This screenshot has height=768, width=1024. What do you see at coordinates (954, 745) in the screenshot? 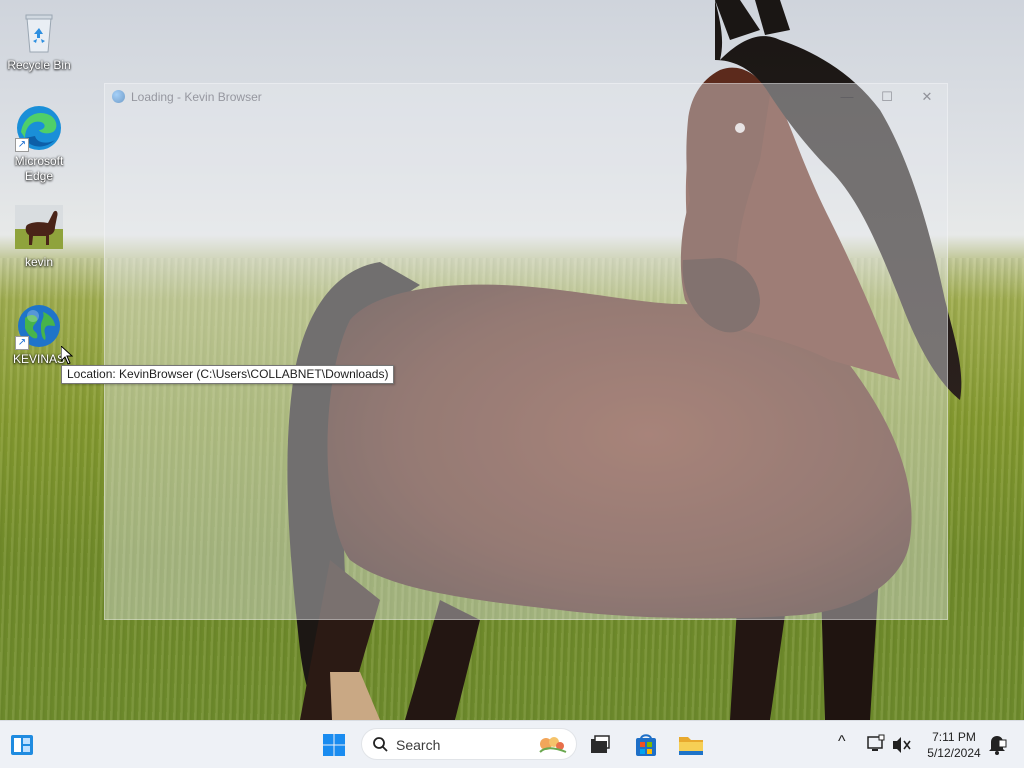
I see `taskbar-clock: 7:11 PM 5/12/2024` at bounding box center [954, 745].